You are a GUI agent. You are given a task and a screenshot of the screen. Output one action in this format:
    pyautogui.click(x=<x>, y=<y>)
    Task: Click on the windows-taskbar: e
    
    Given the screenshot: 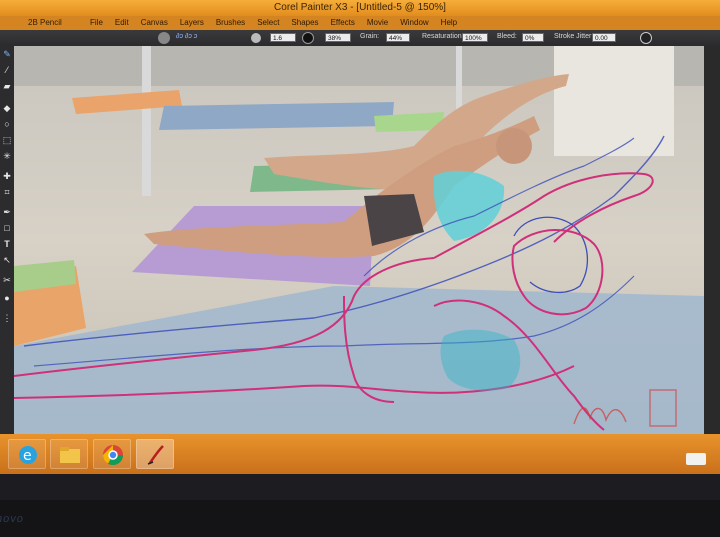 What is the action you would take?
    pyautogui.click(x=360, y=454)
    